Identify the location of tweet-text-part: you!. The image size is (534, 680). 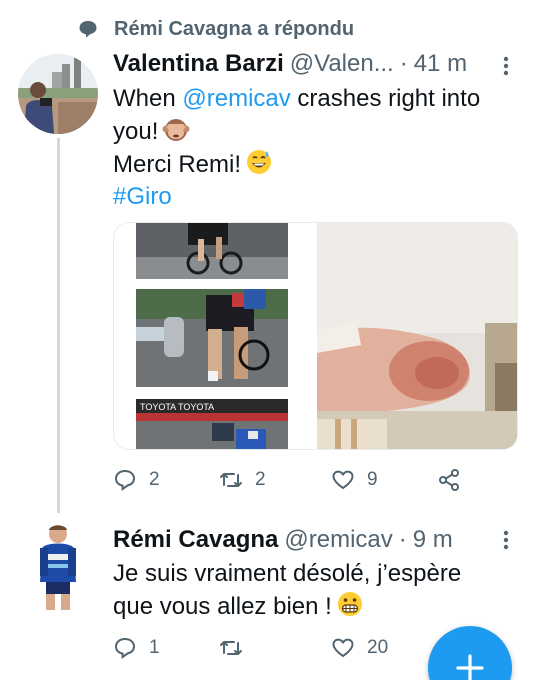
(136, 131).